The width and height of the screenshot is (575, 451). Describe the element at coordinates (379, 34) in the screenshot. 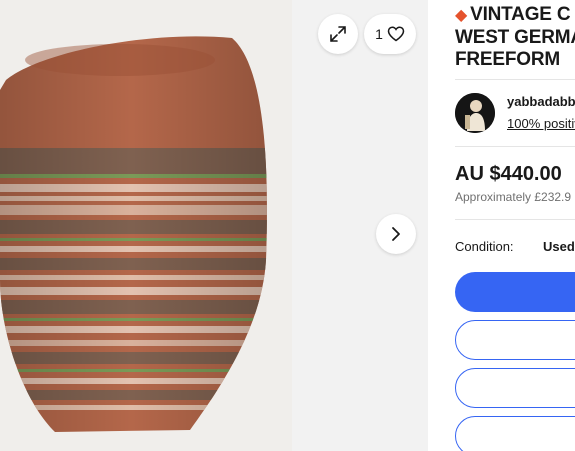

I see `watch-count: 1` at that location.